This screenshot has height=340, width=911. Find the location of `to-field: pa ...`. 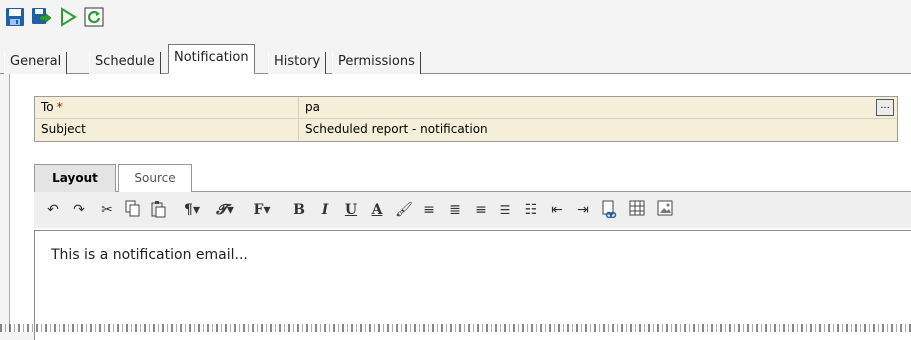

to-field: pa ... is located at coordinates (598, 107).